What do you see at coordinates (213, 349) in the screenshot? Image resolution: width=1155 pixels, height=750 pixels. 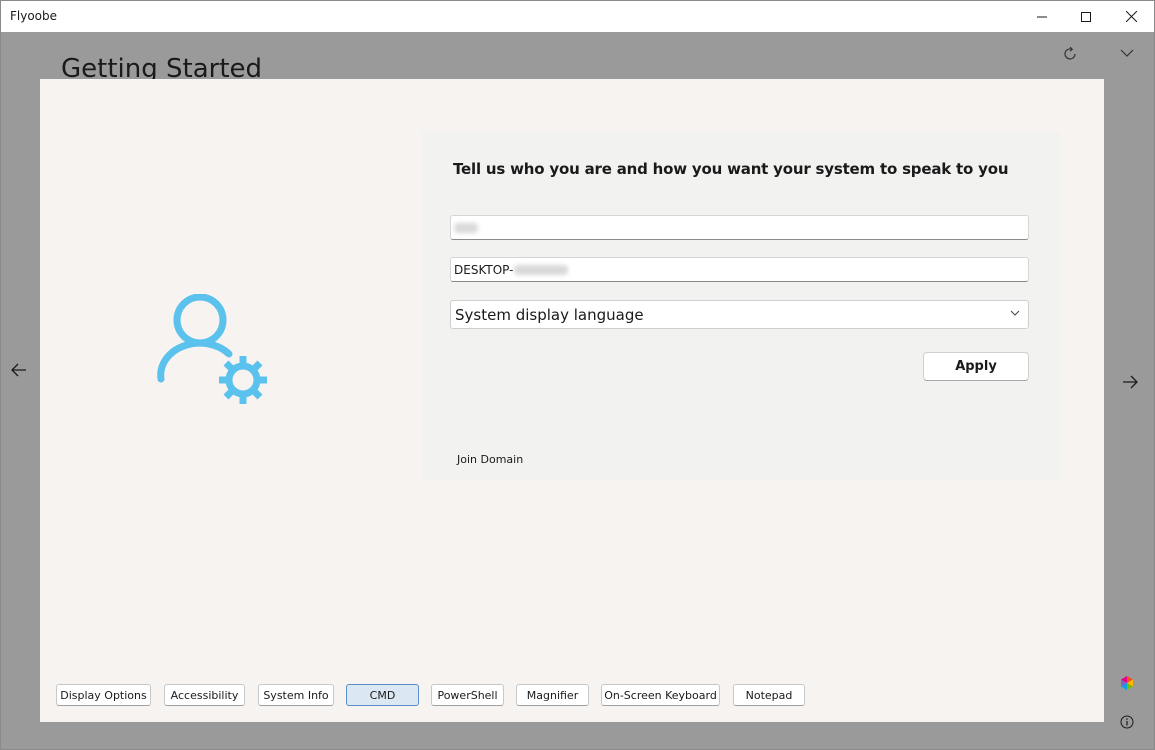 I see `user-settings-icon` at bounding box center [213, 349].